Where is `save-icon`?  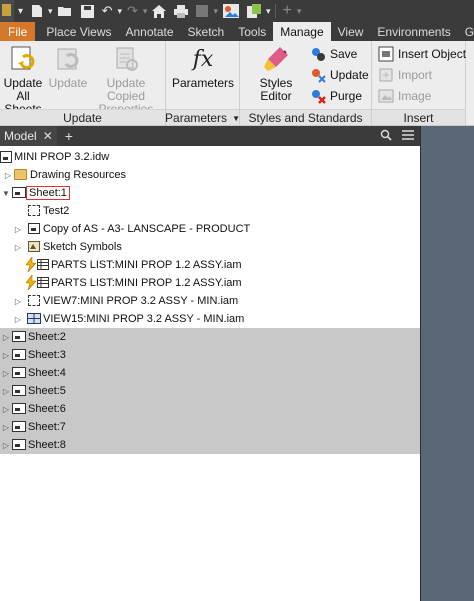 save-icon is located at coordinates (87, 11).